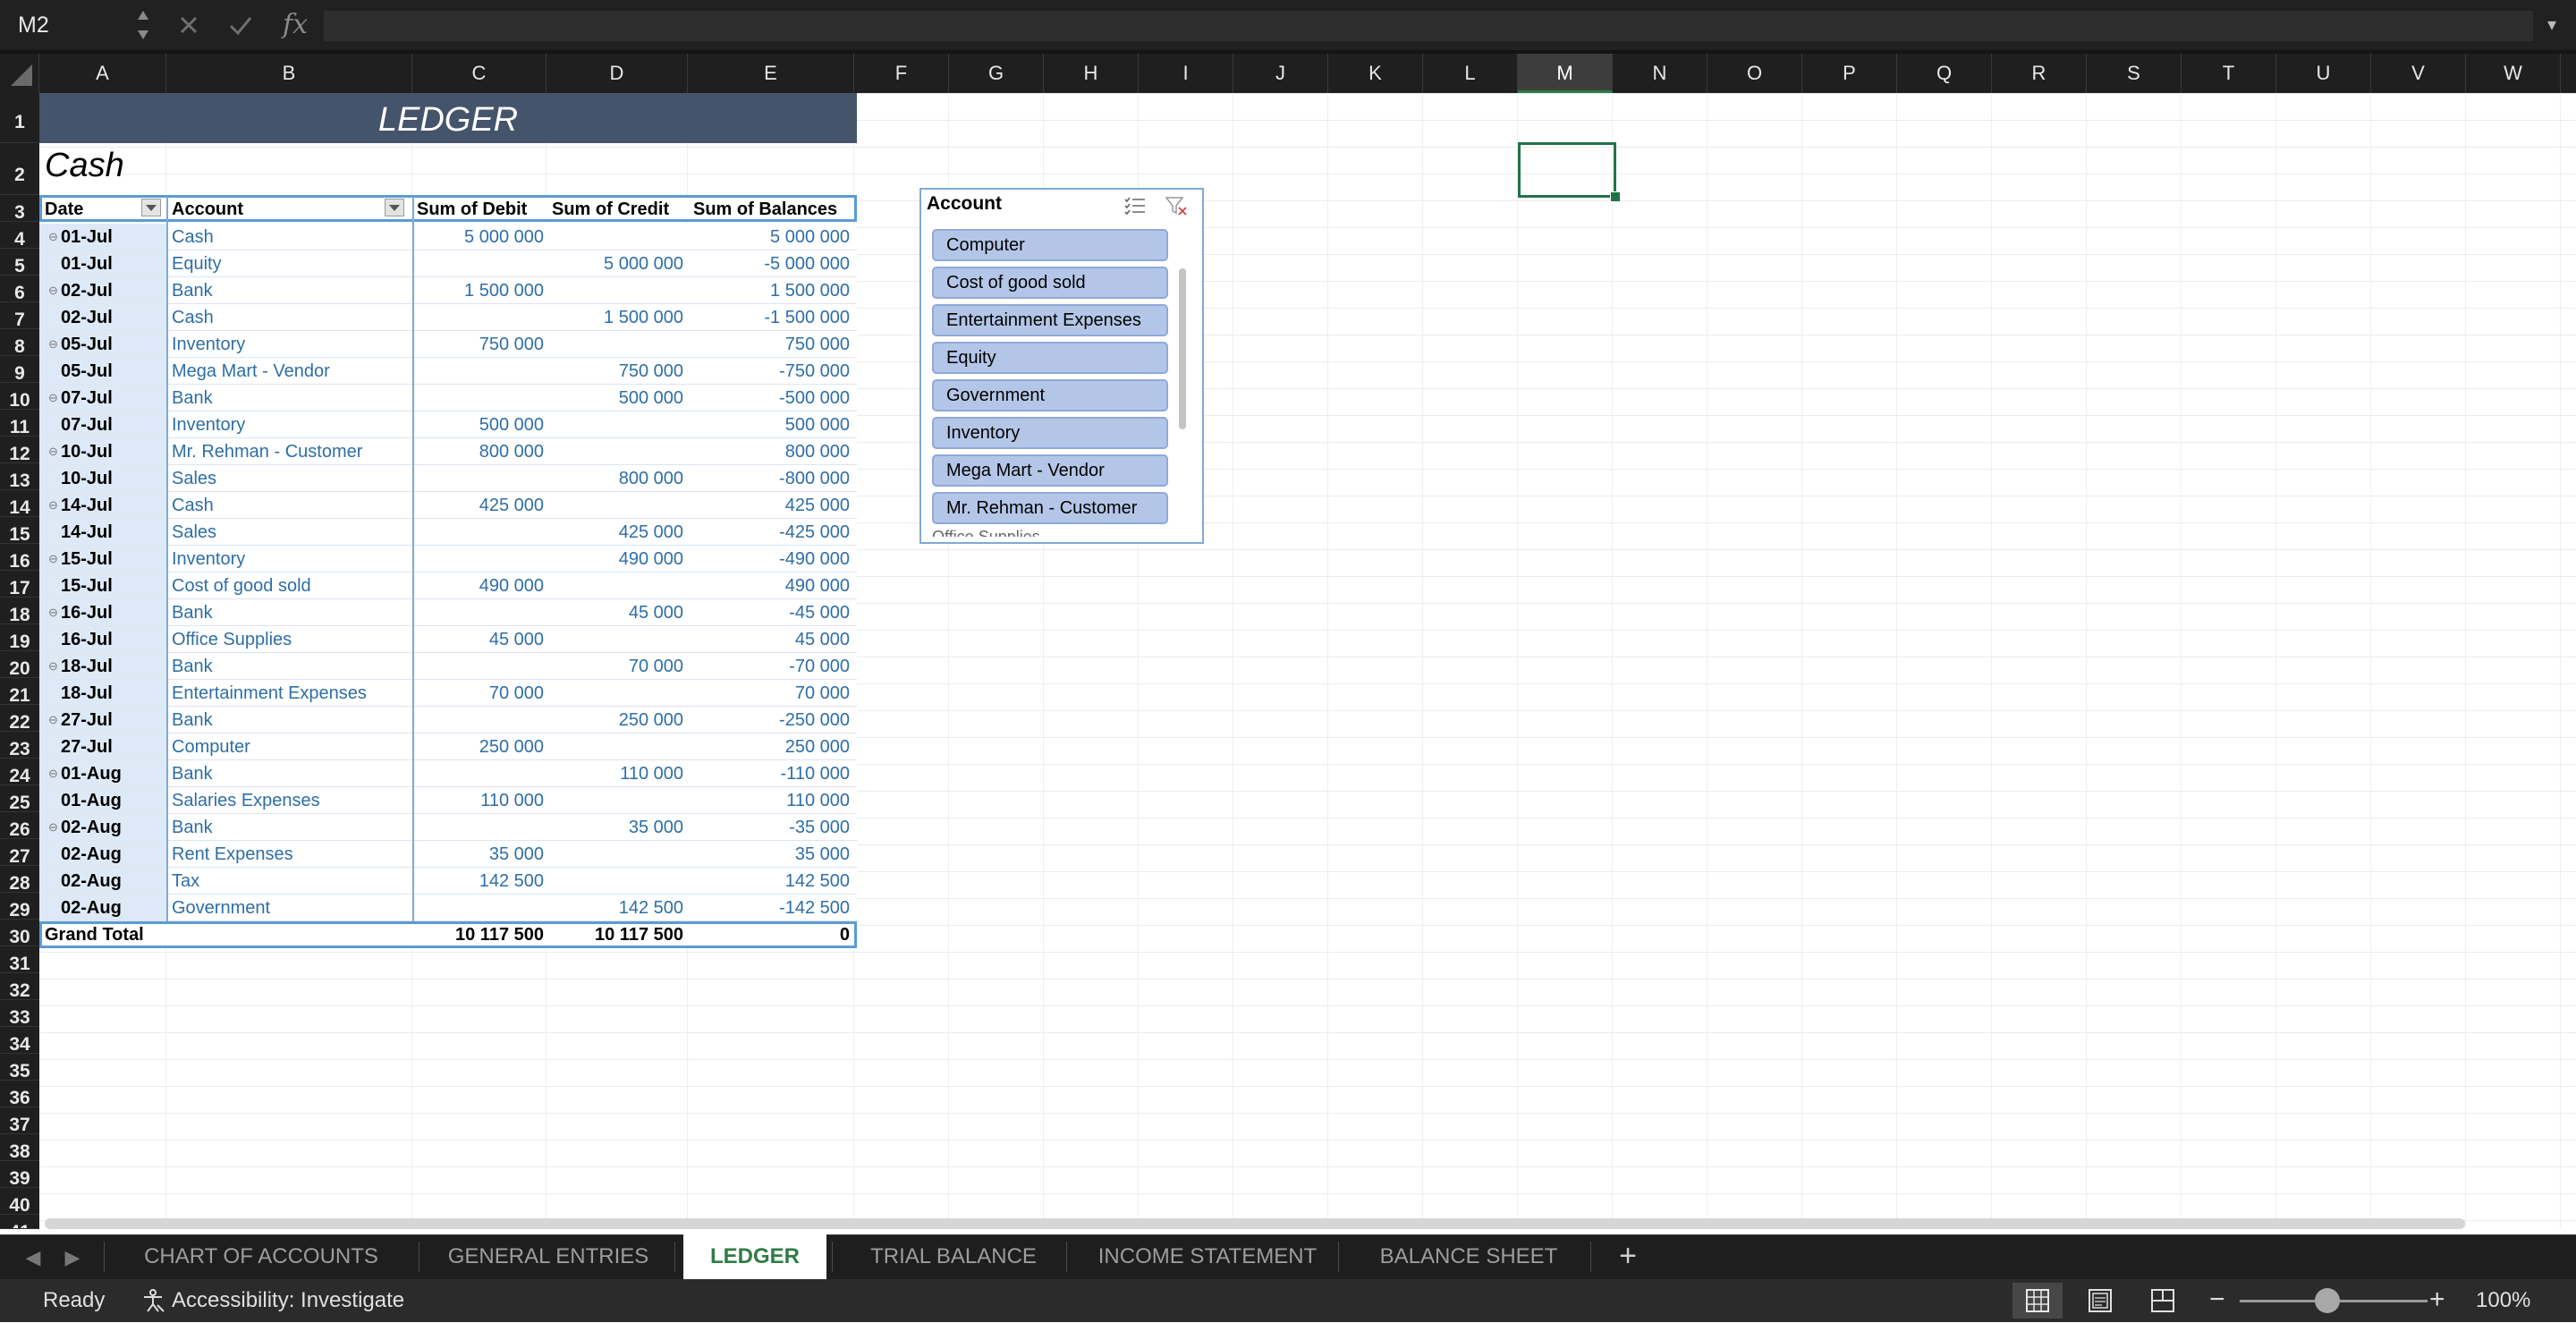 The image size is (2576, 1323). I want to click on row-header-30: 30, so click(19, 933).